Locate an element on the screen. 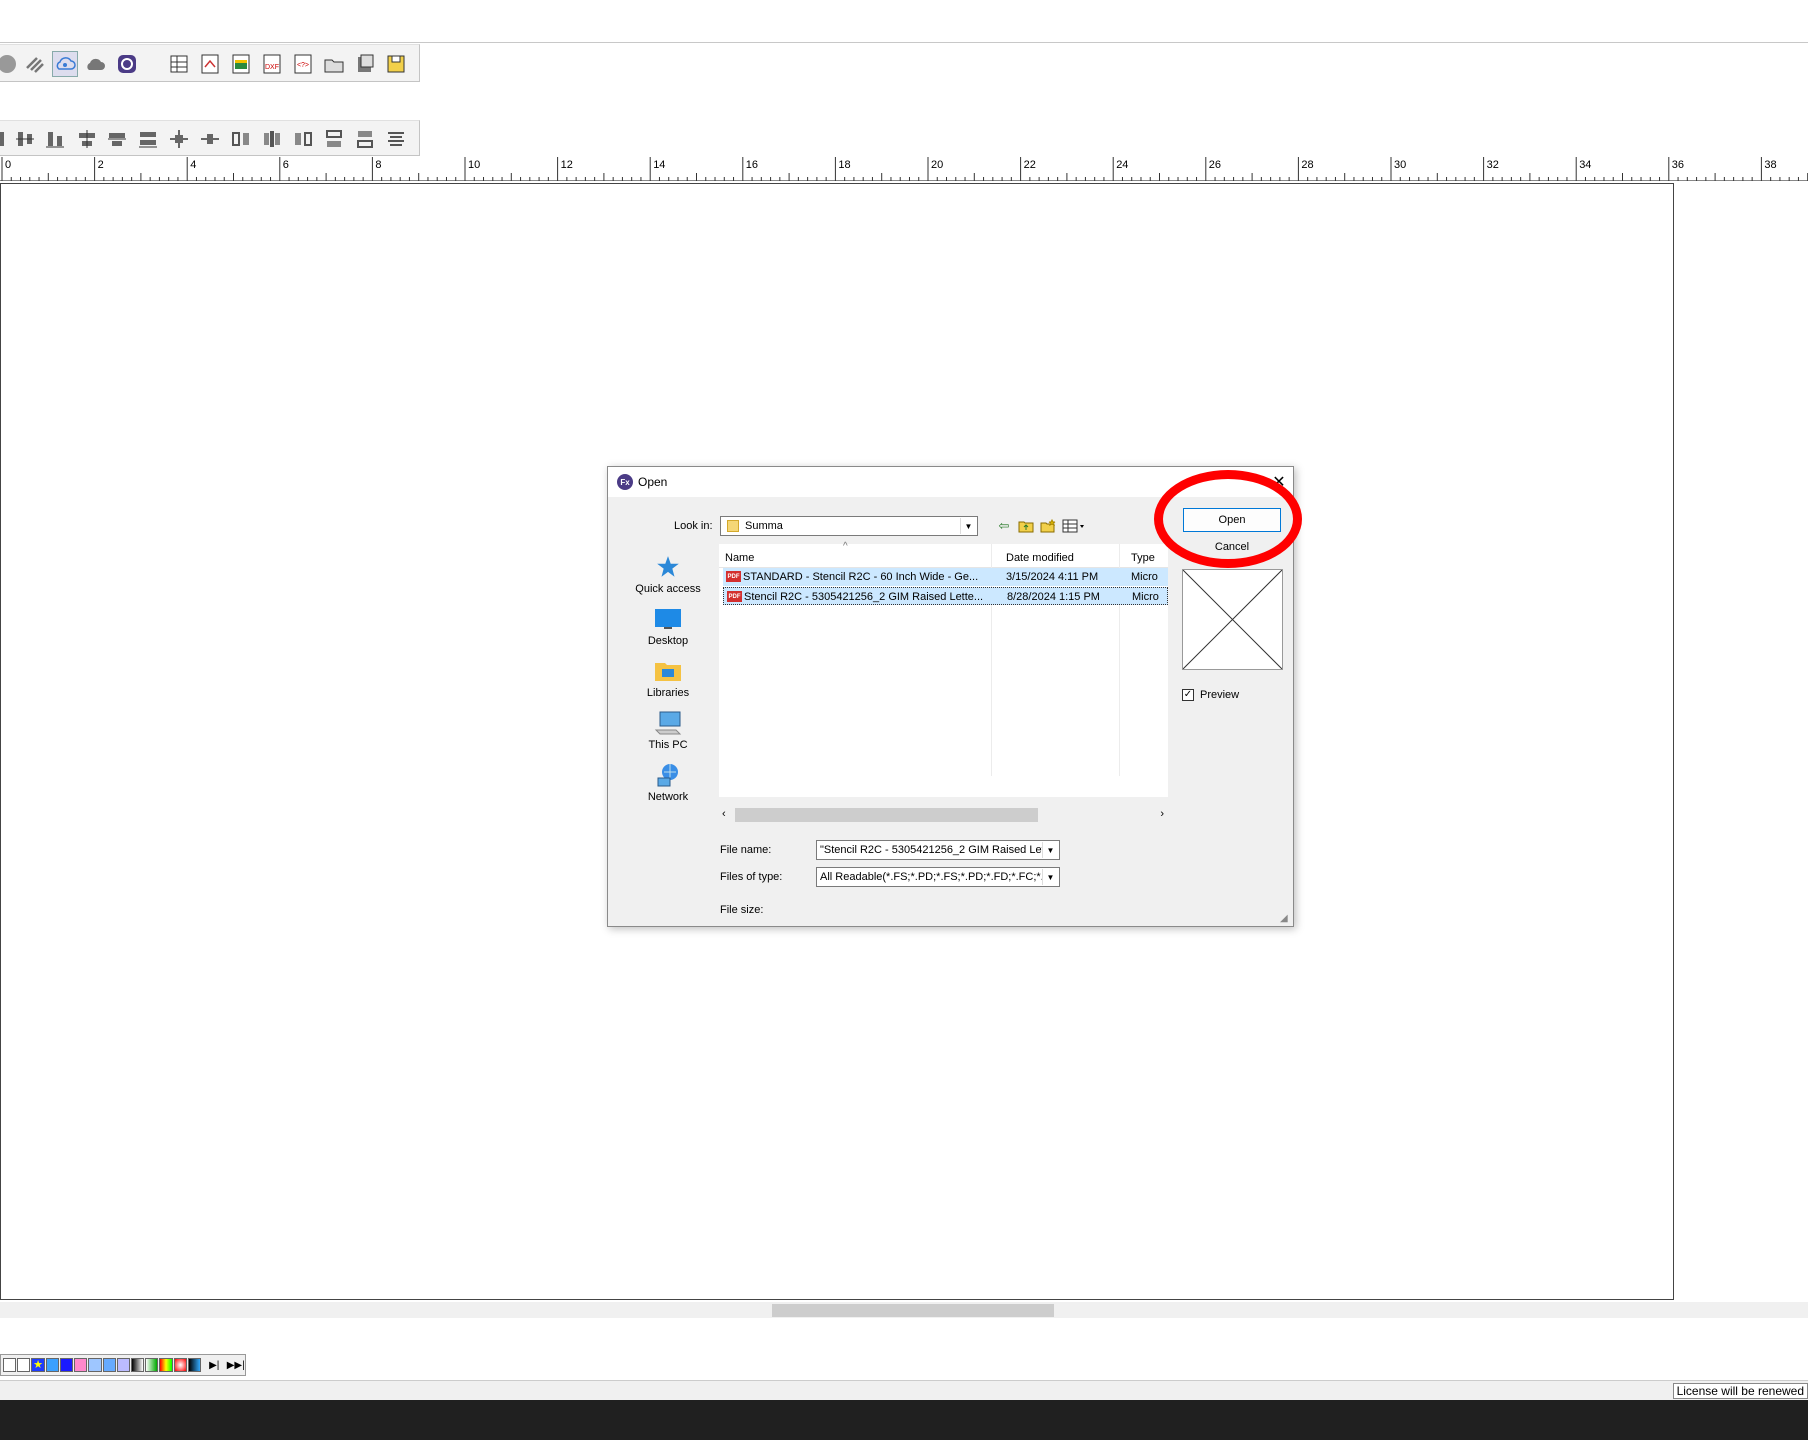 This screenshot has width=1808, height=1440. ruler-label: 0 is located at coordinates (8, 165).